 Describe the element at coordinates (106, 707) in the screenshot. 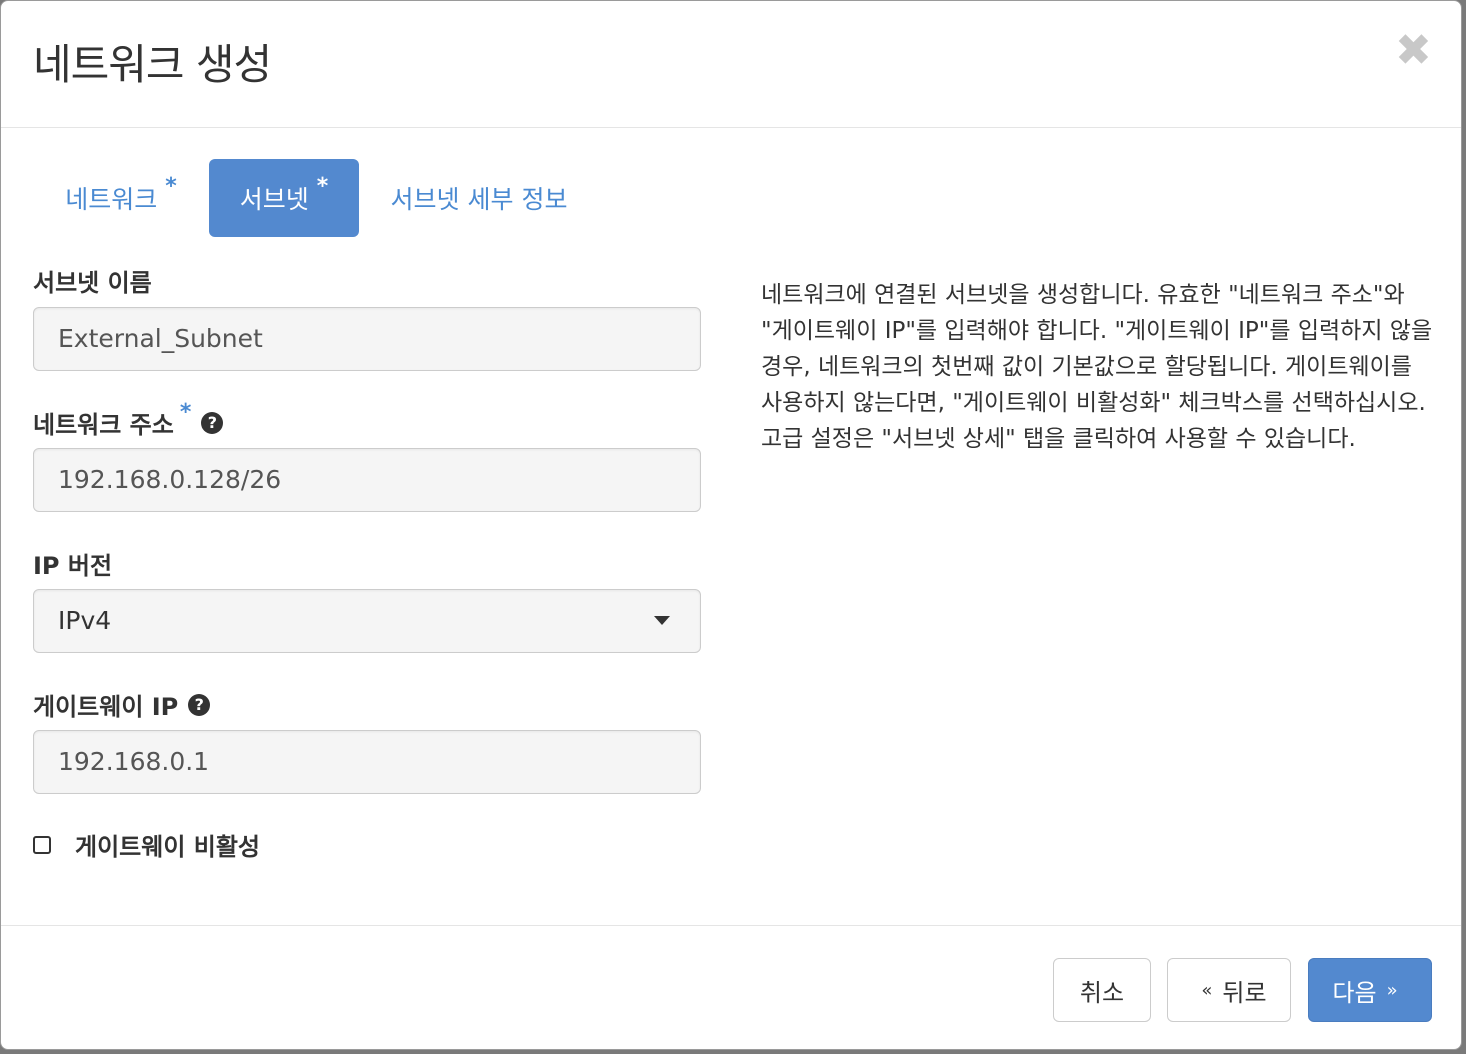

I see `gateway-ip-label-text: 게이트웨이 IP` at that location.